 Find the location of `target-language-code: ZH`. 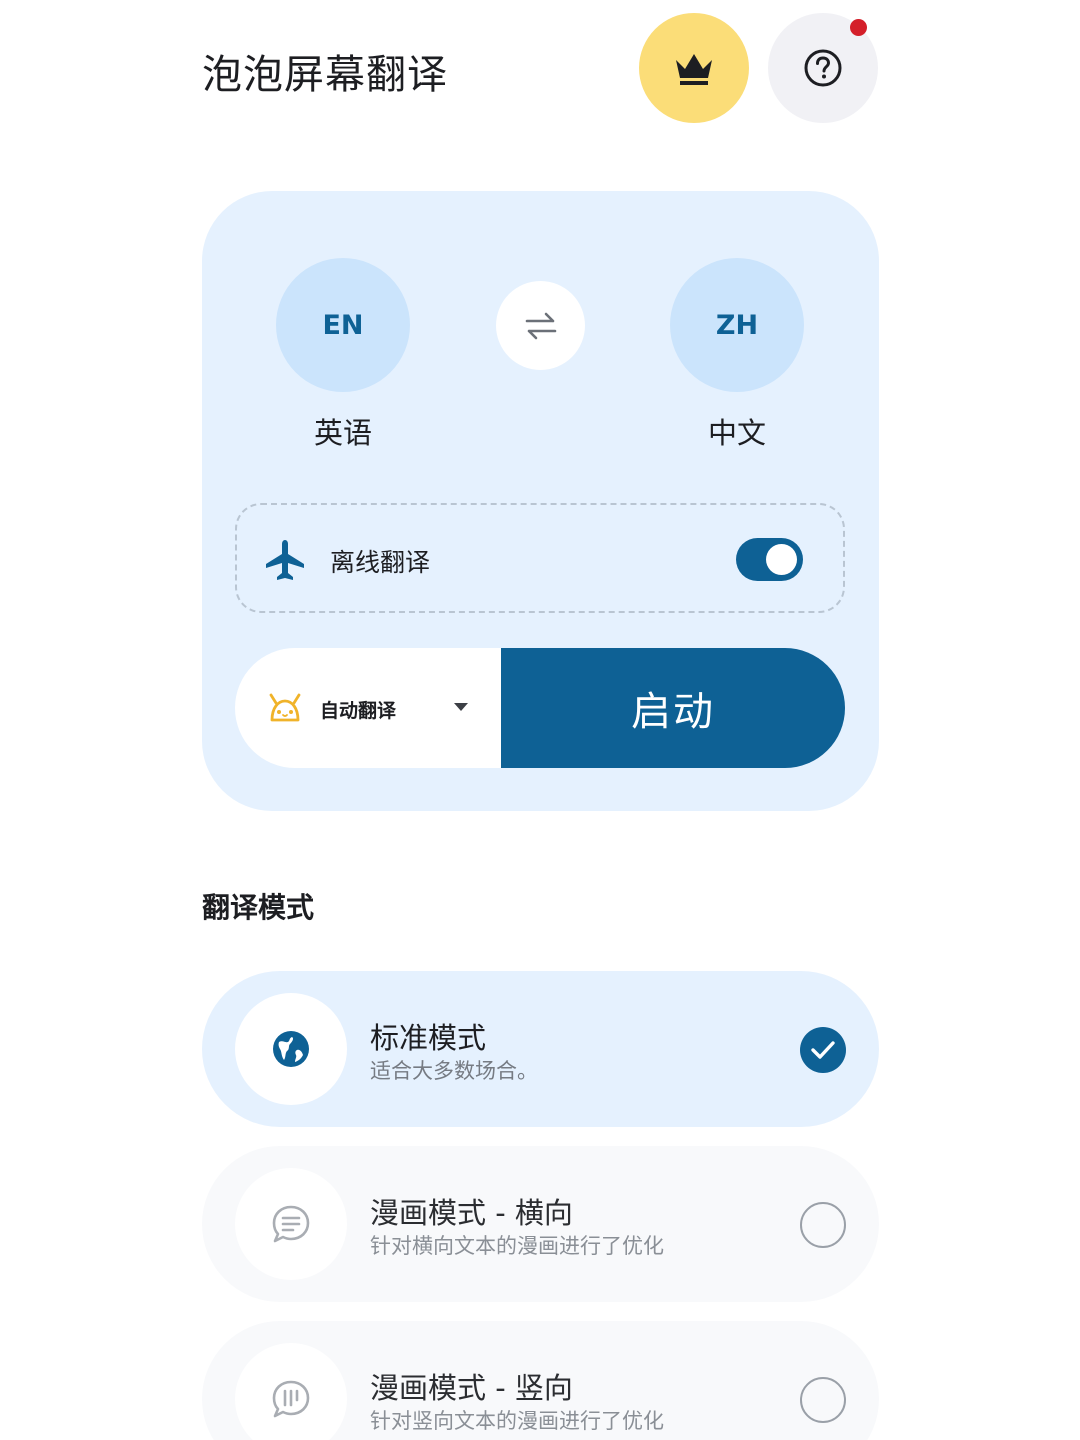

target-language-code: ZH is located at coordinates (737, 325).